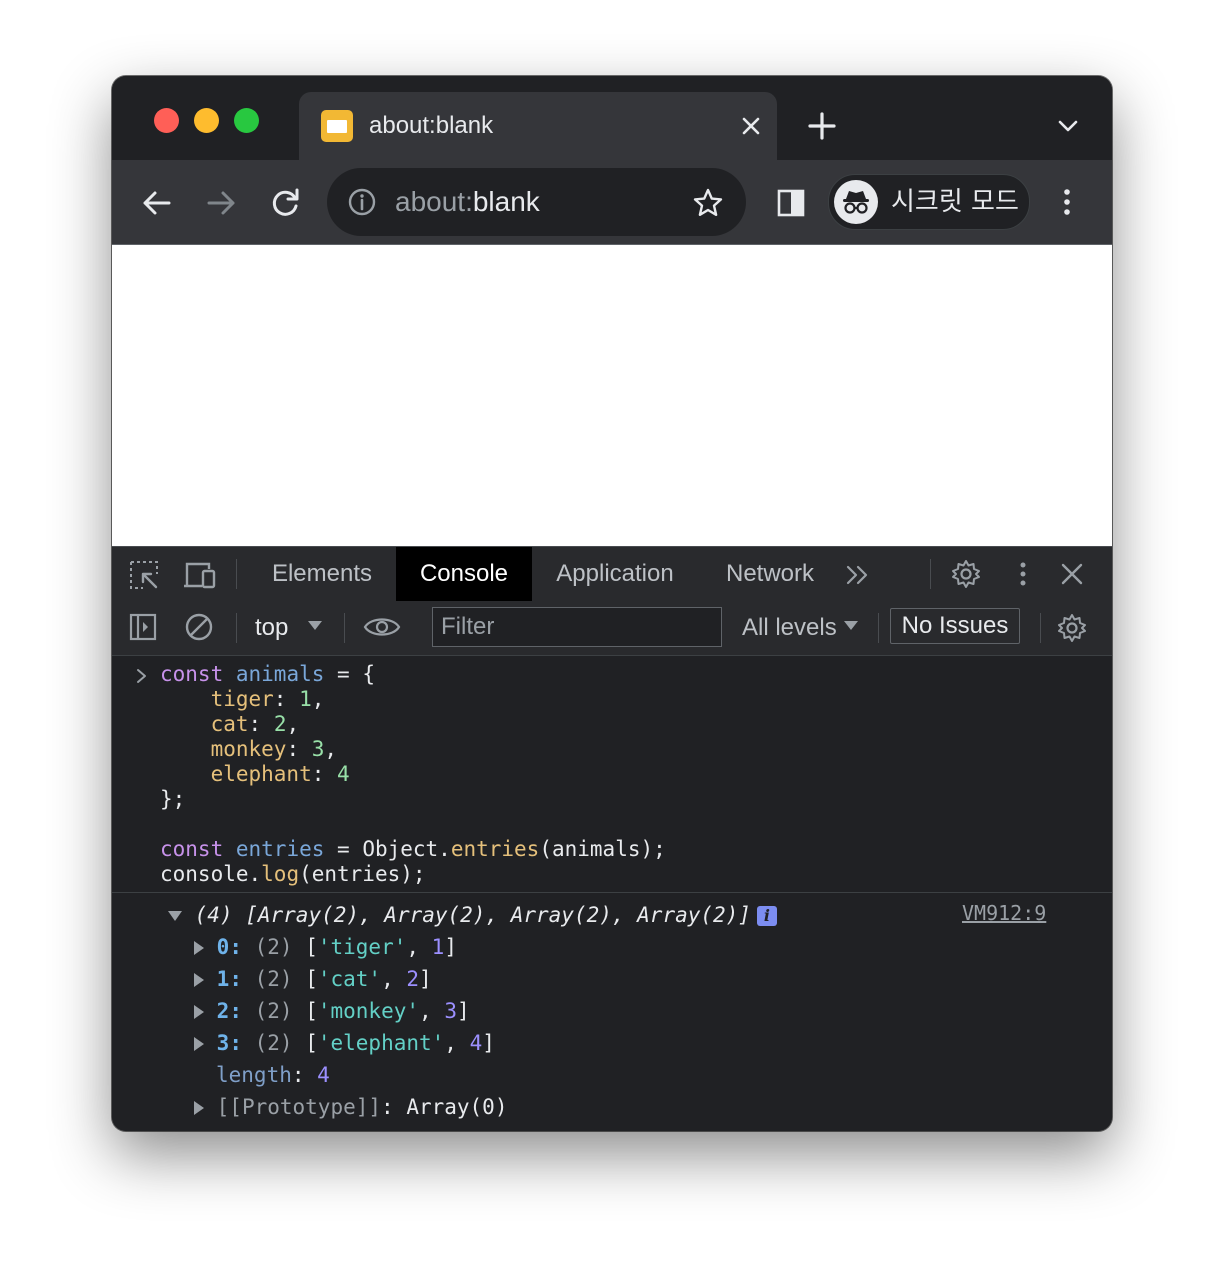 The width and height of the screenshot is (1224, 1280). I want to click on tab-title: about:blank, so click(431, 125).